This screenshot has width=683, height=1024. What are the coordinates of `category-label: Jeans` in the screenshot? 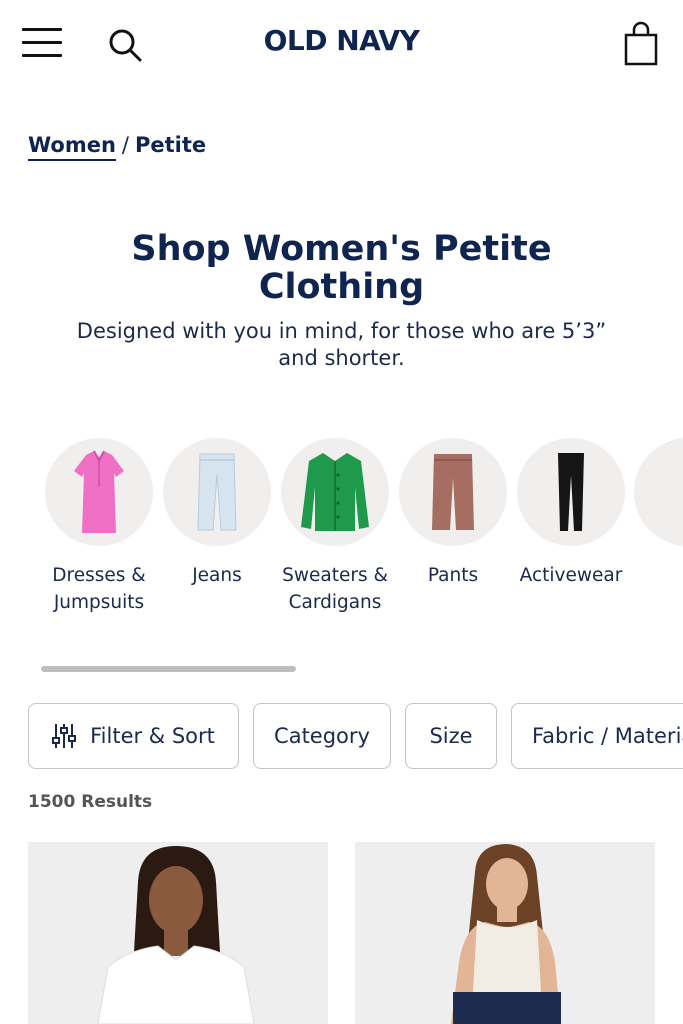 It's located at (217, 575).